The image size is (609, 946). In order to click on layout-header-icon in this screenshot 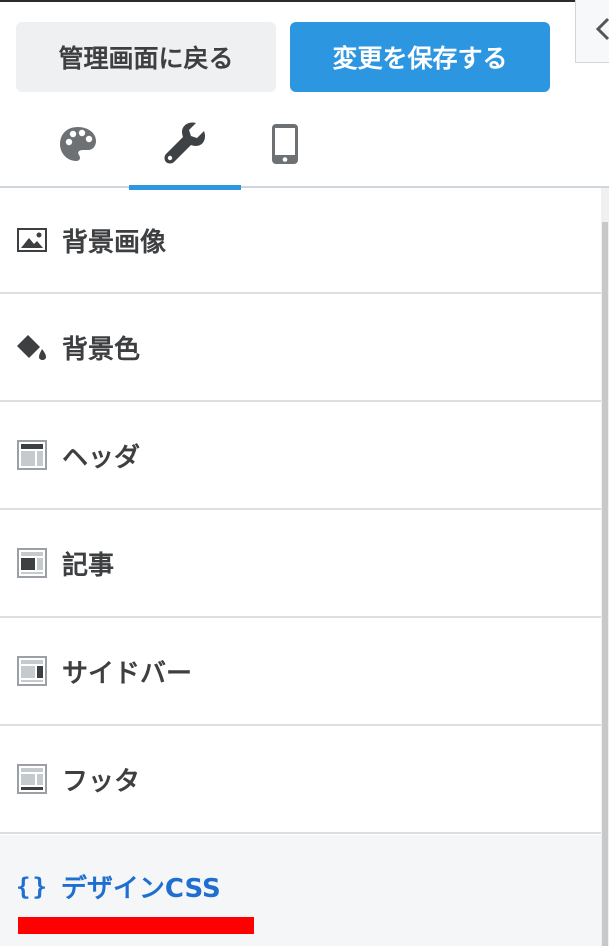, I will do `click(32, 455)`.